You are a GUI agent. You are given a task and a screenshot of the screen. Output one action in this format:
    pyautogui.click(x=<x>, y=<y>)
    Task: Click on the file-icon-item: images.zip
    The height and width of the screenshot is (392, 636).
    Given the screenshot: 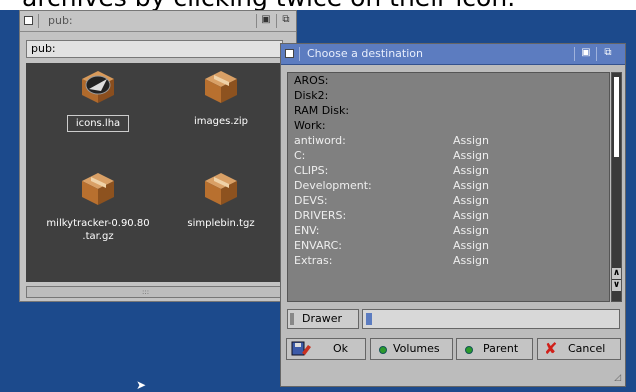 What is the action you would take?
    pyautogui.click(x=221, y=98)
    